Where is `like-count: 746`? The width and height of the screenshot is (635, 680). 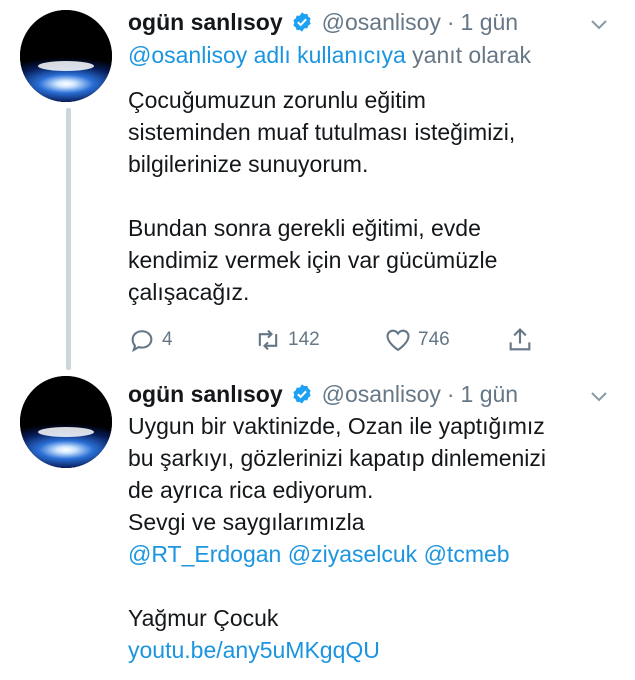
like-count: 746 is located at coordinates (434, 339).